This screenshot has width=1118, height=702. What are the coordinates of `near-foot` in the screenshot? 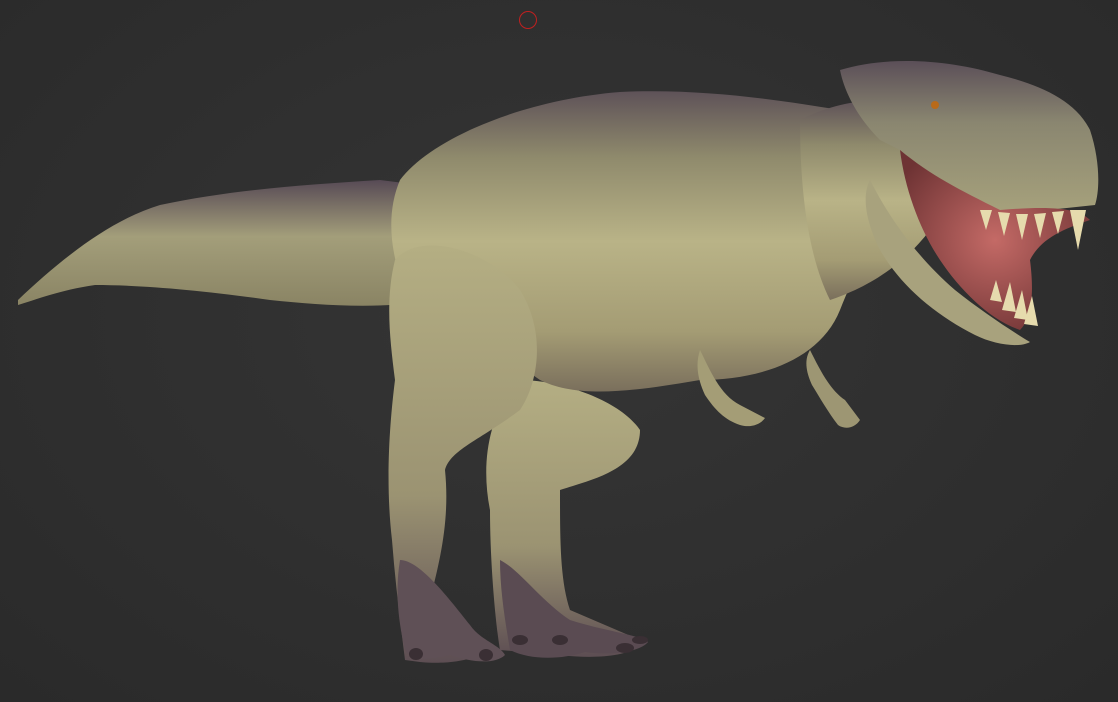 It's located at (451, 611).